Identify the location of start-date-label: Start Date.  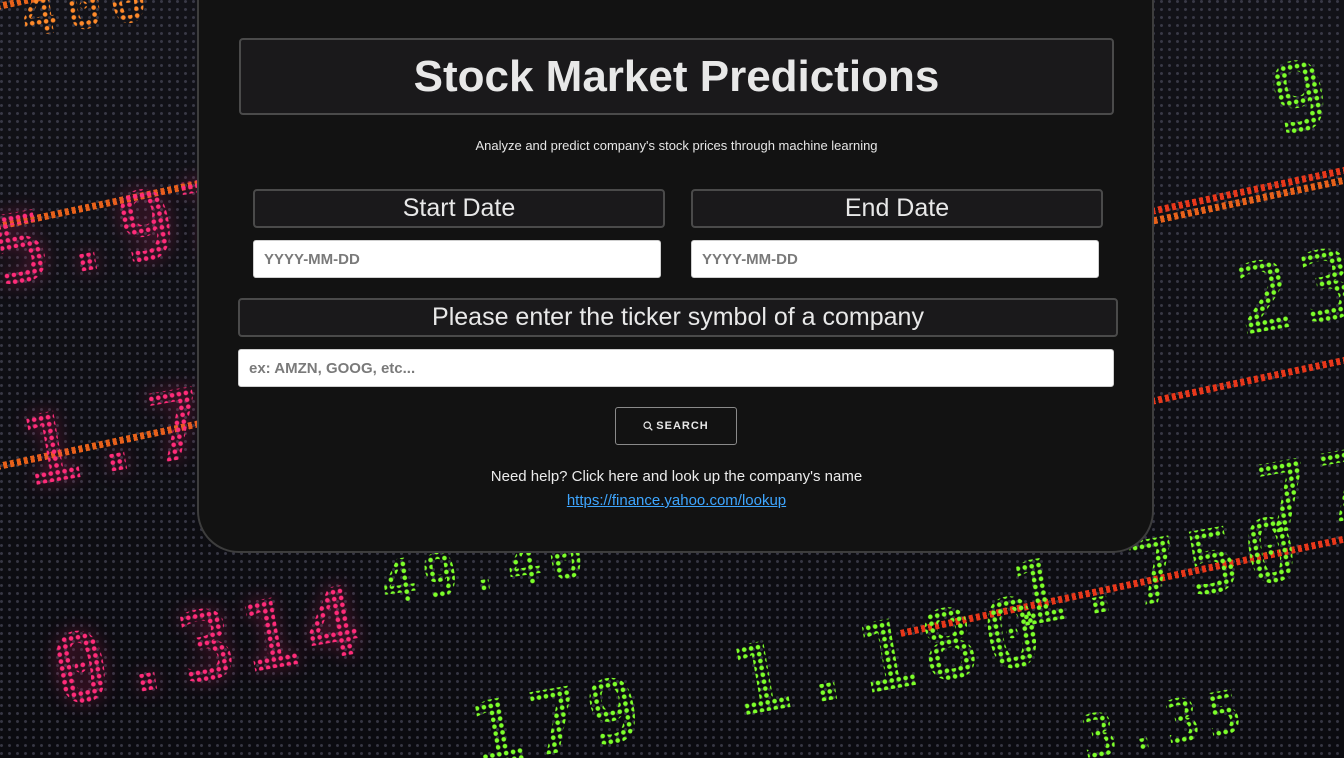
(459, 208).